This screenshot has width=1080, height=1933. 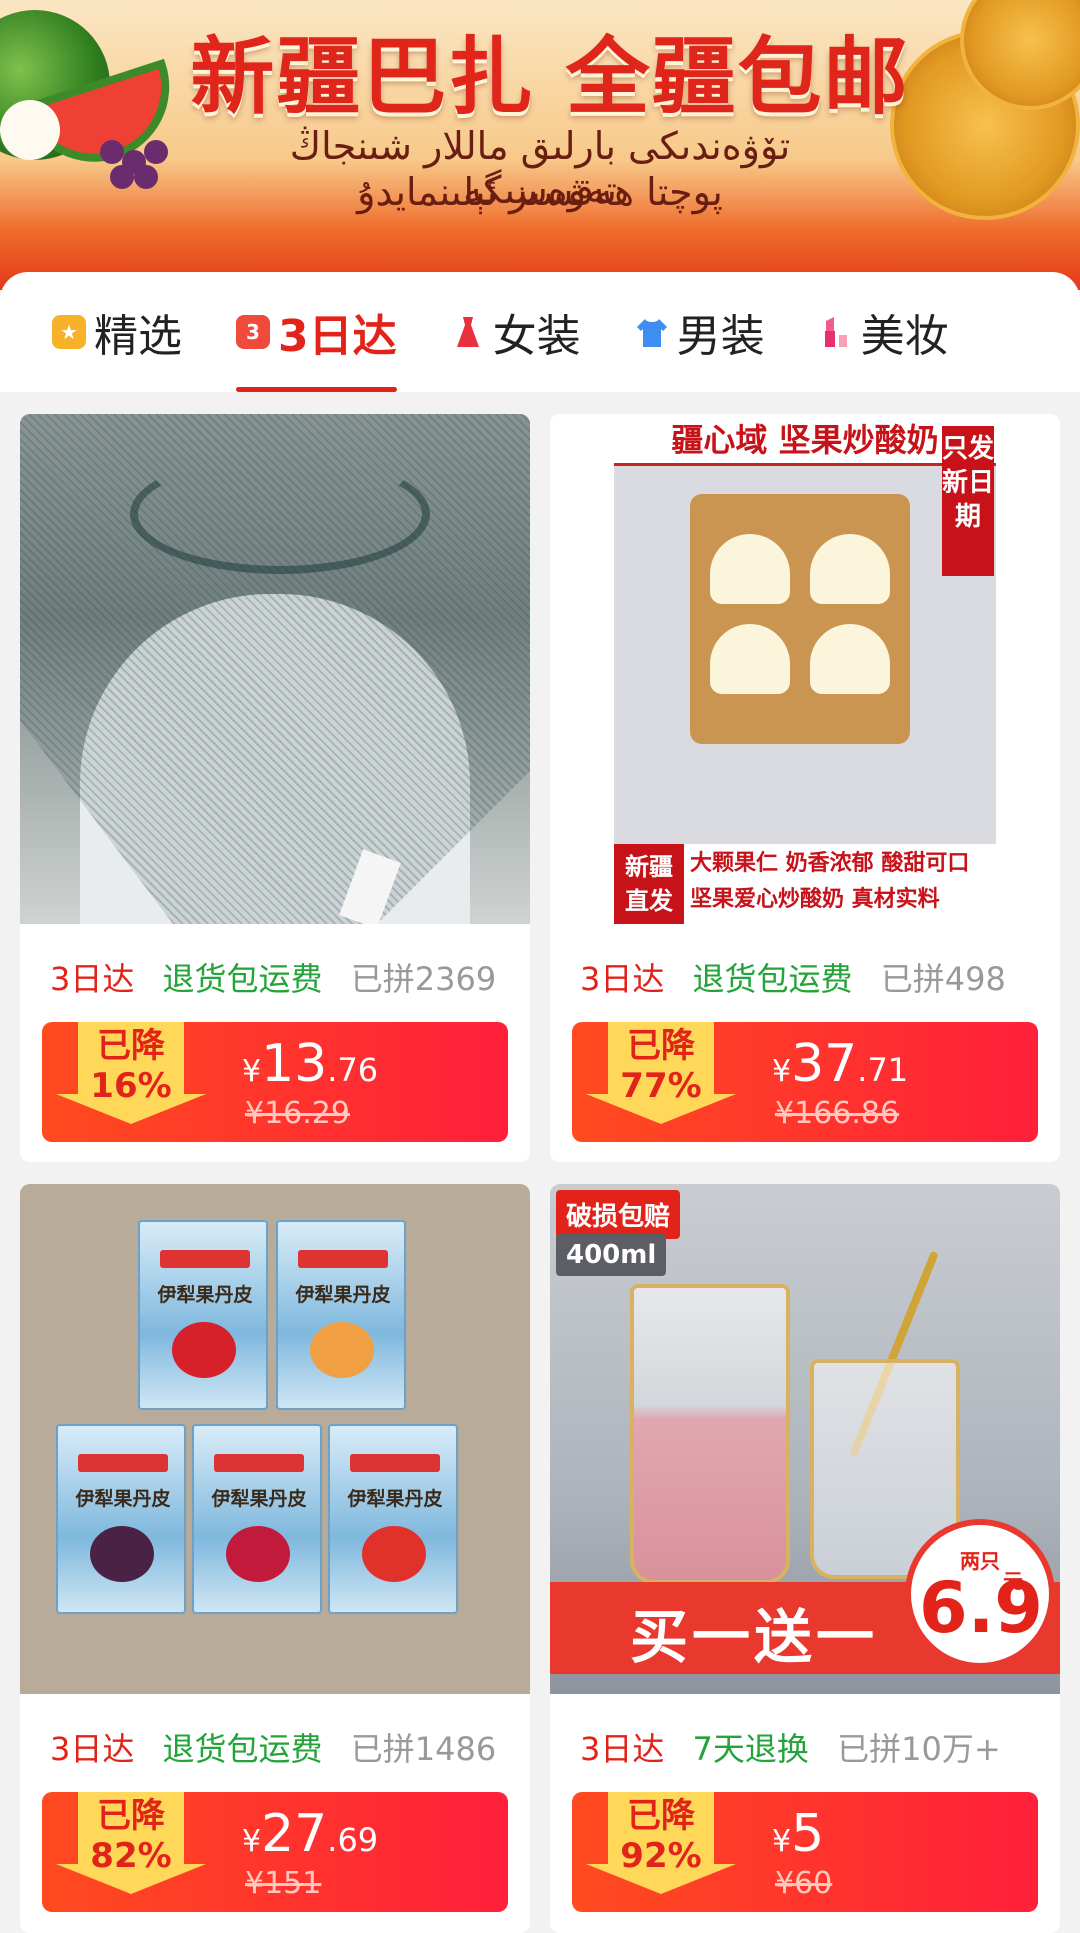 I want to click on group-buy-count: 已拼1486, so click(x=423, y=1749).